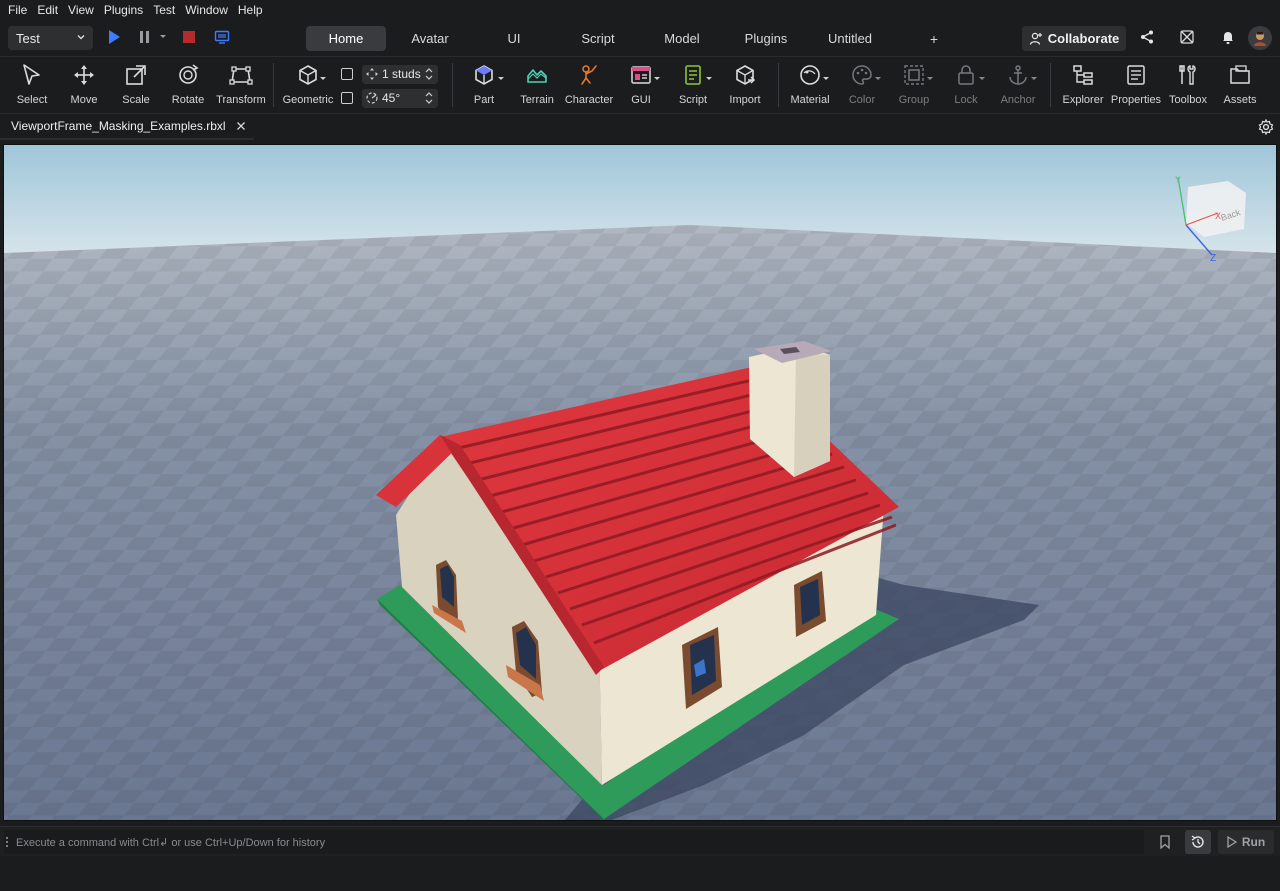 Image resolution: width=1280 pixels, height=891 pixels. I want to click on menu-file: File, so click(17, 10).